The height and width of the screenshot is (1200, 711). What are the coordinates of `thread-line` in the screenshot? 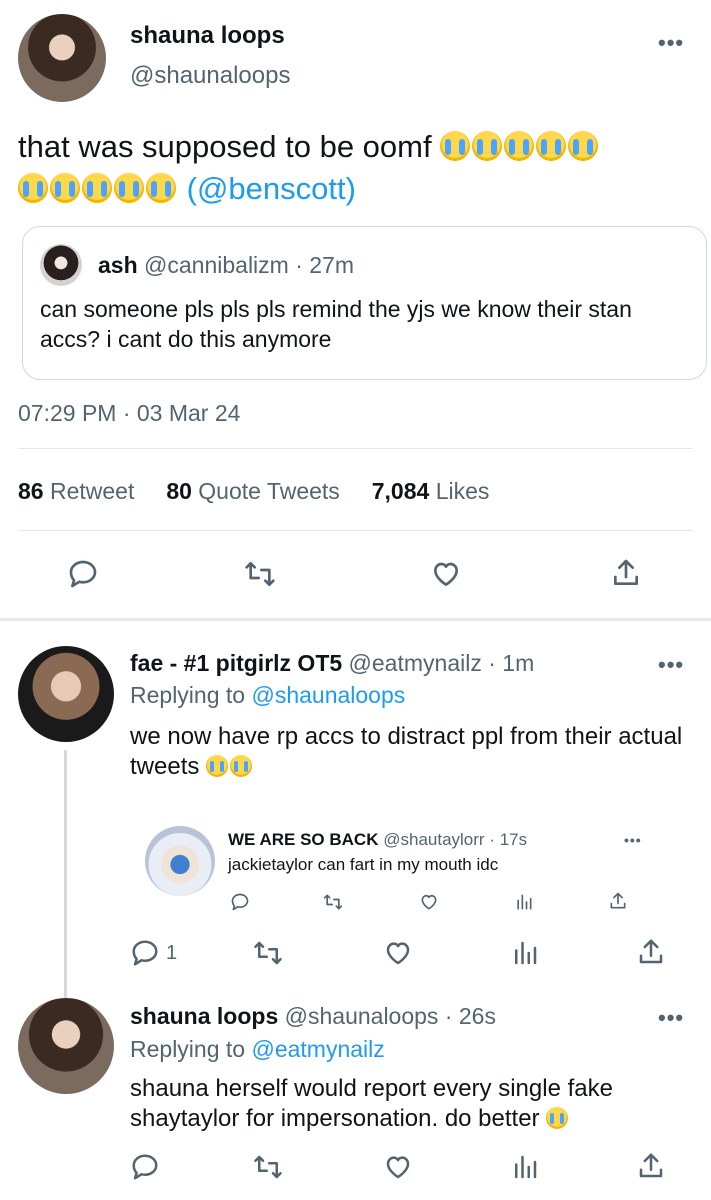 It's located at (65, 874).